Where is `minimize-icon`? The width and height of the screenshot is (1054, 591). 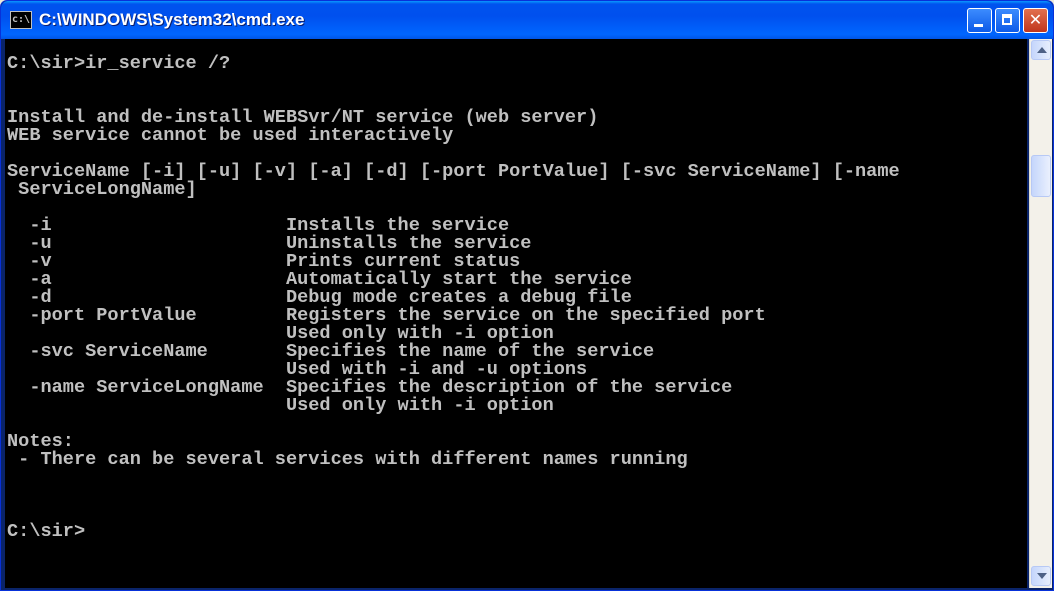 minimize-icon is located at coordinates (978, 25).